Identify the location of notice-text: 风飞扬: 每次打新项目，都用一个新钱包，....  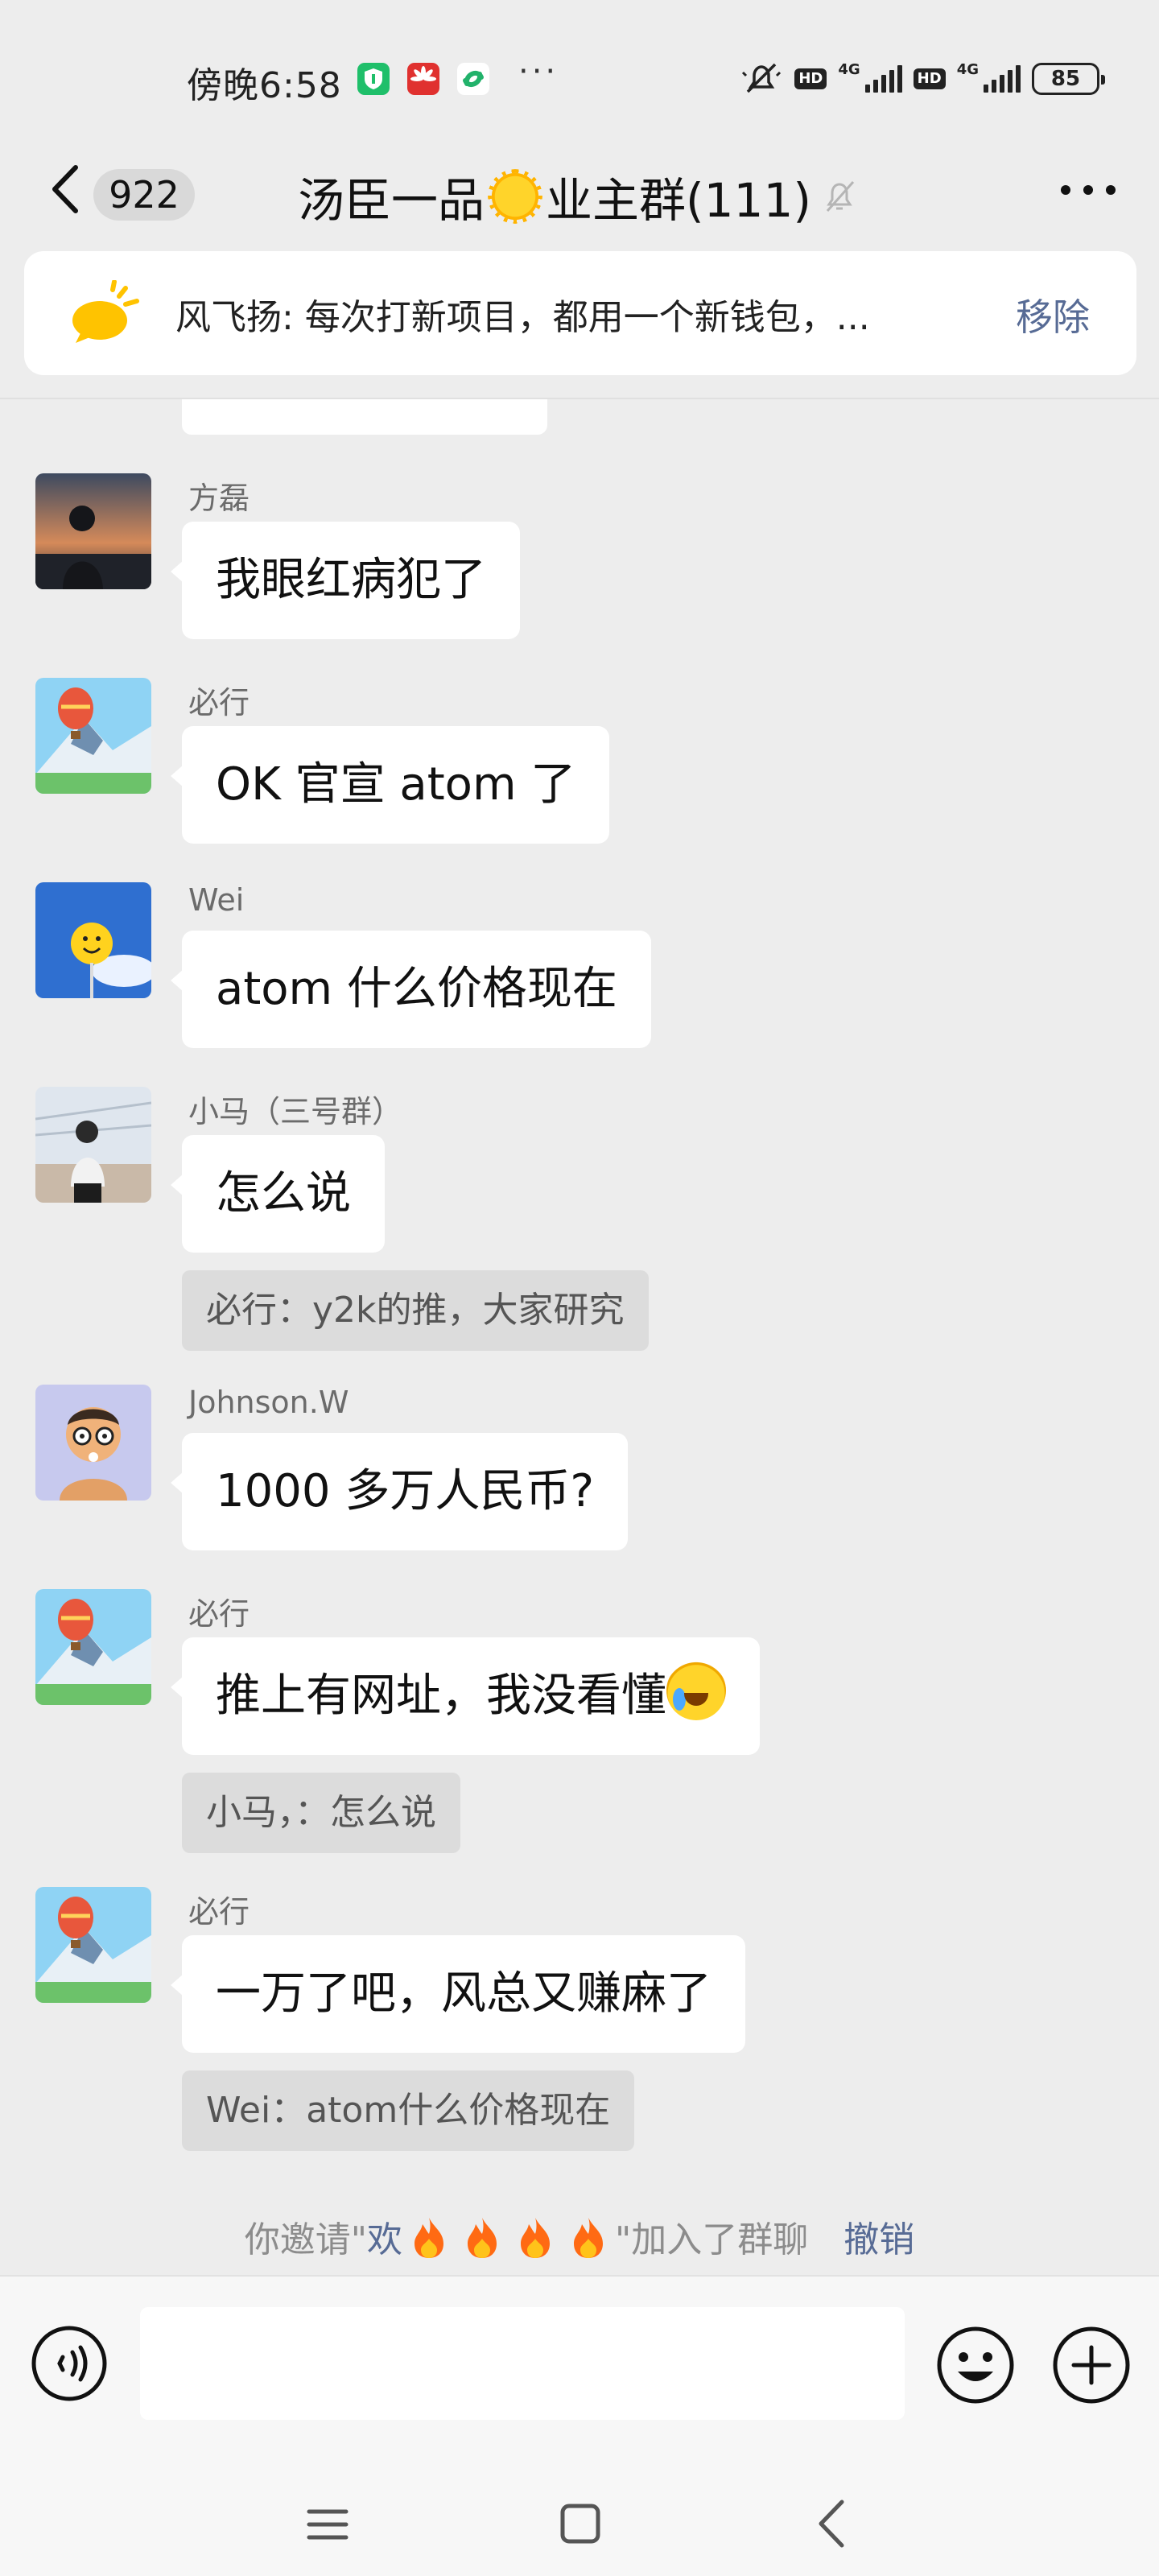
(522, 317).